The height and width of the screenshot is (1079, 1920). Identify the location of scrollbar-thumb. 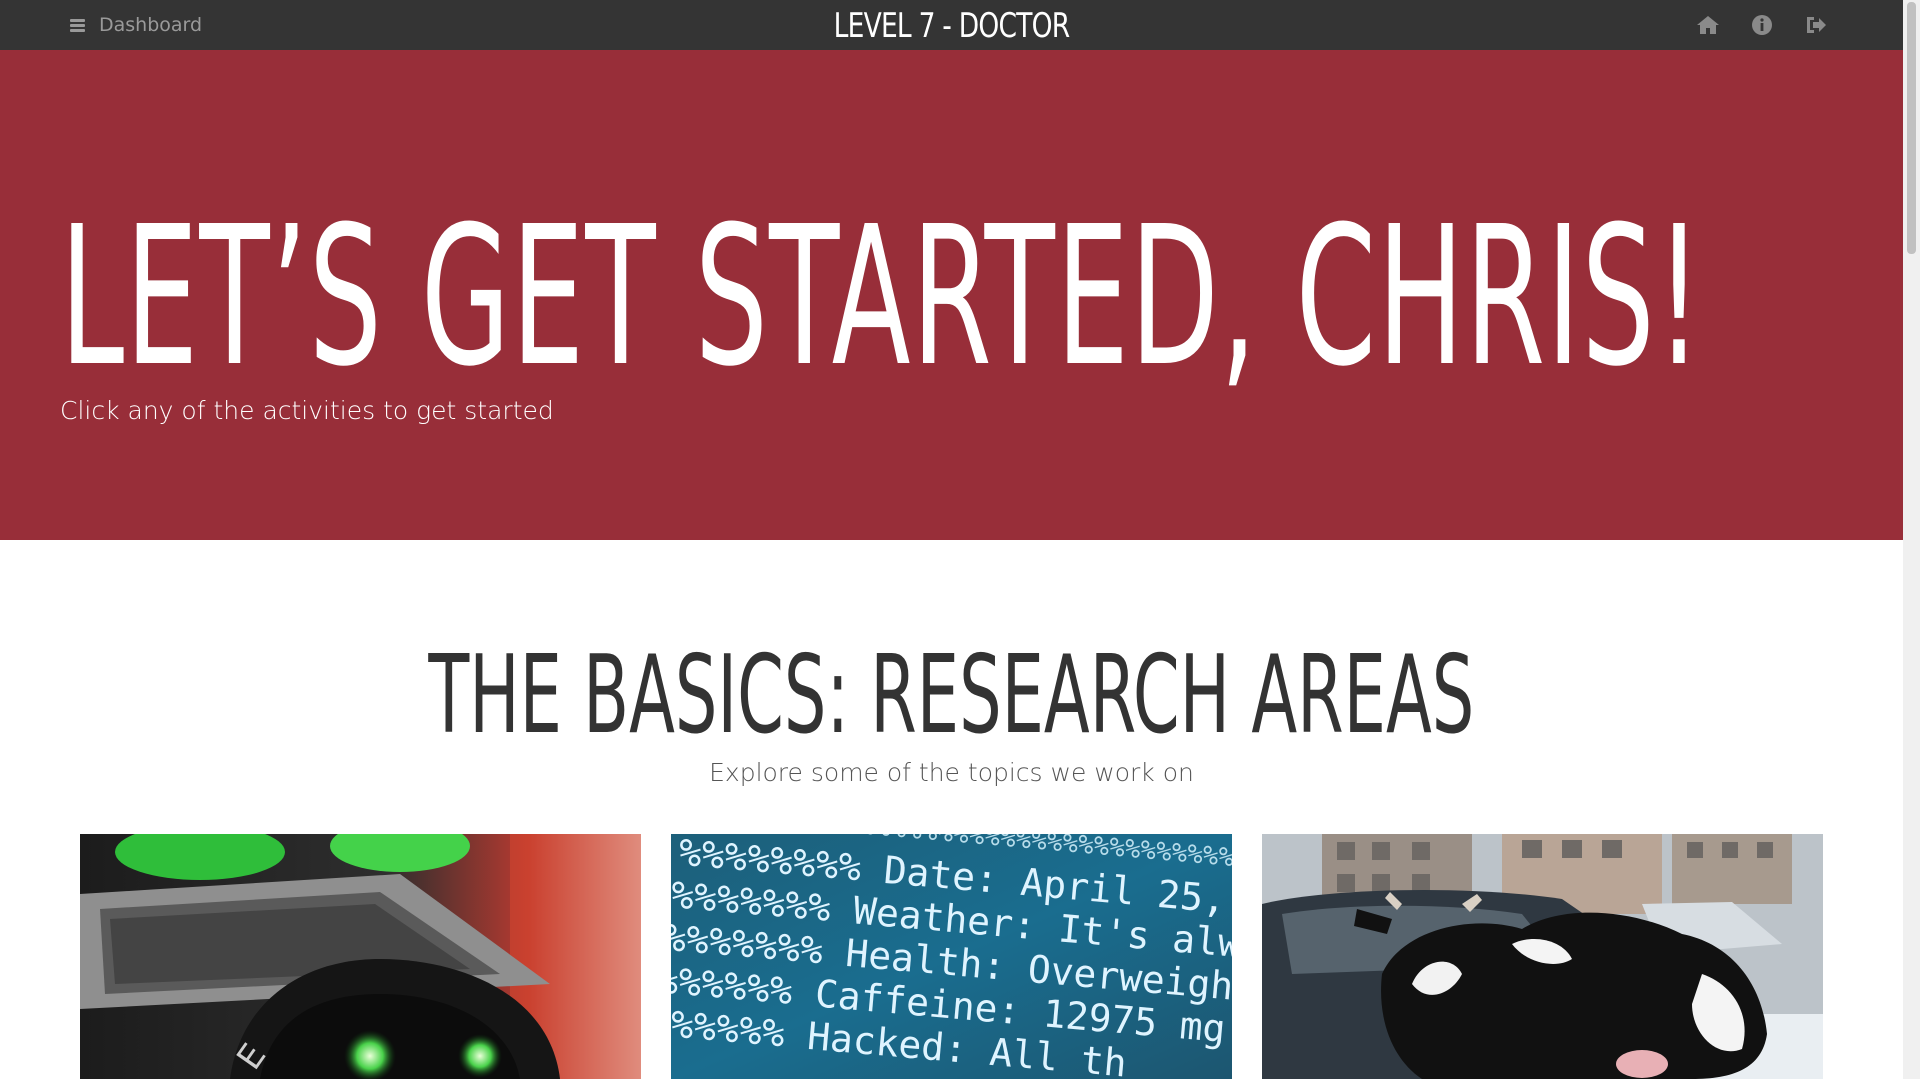
(1911, 128).